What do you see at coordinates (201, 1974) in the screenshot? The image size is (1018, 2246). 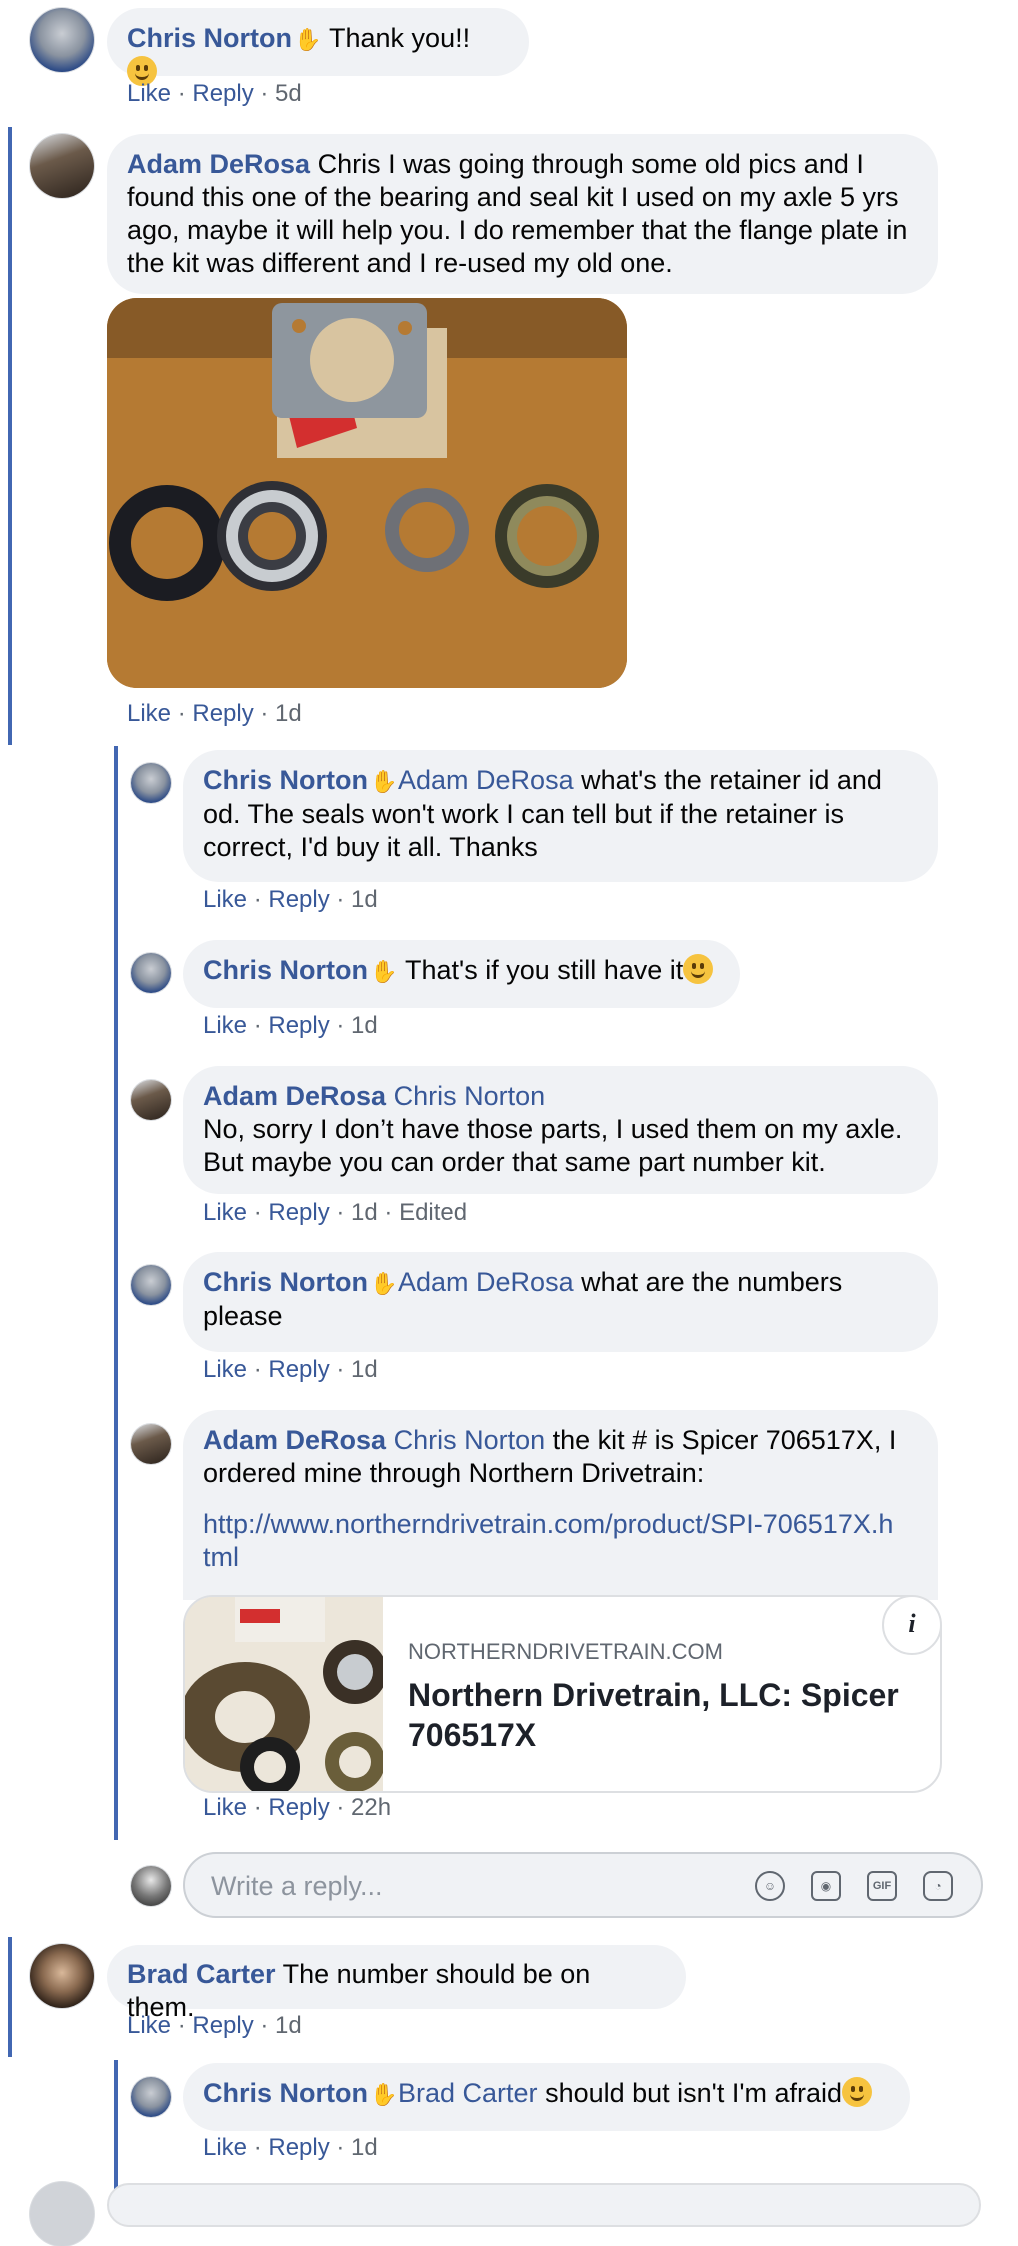 I see `author-name: Brad Carter` at bounding box center [201, 1974].